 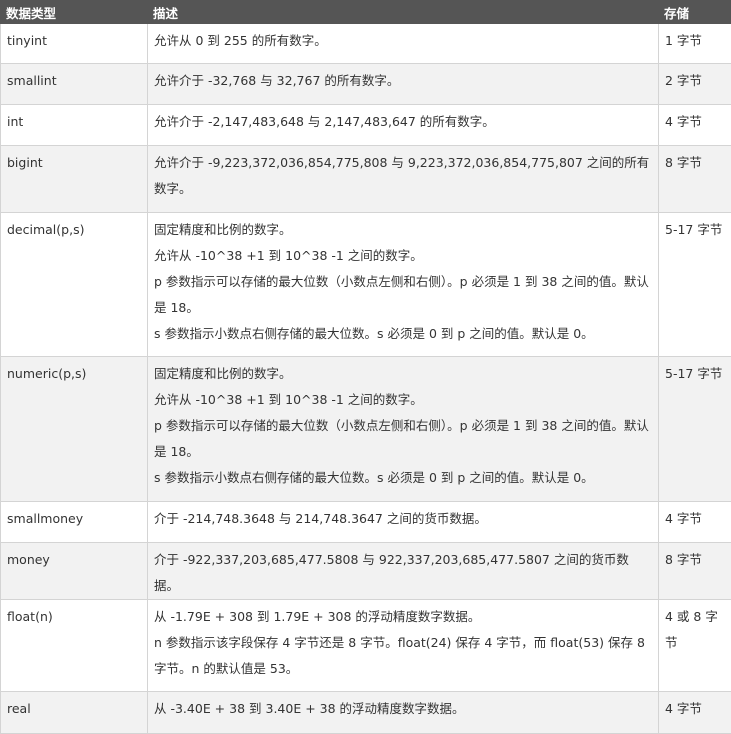 What do you see at coordinates (74, 374) in the screenshot?
I see `type-text: numeric(p,s)` at bounding box center [74, 374].